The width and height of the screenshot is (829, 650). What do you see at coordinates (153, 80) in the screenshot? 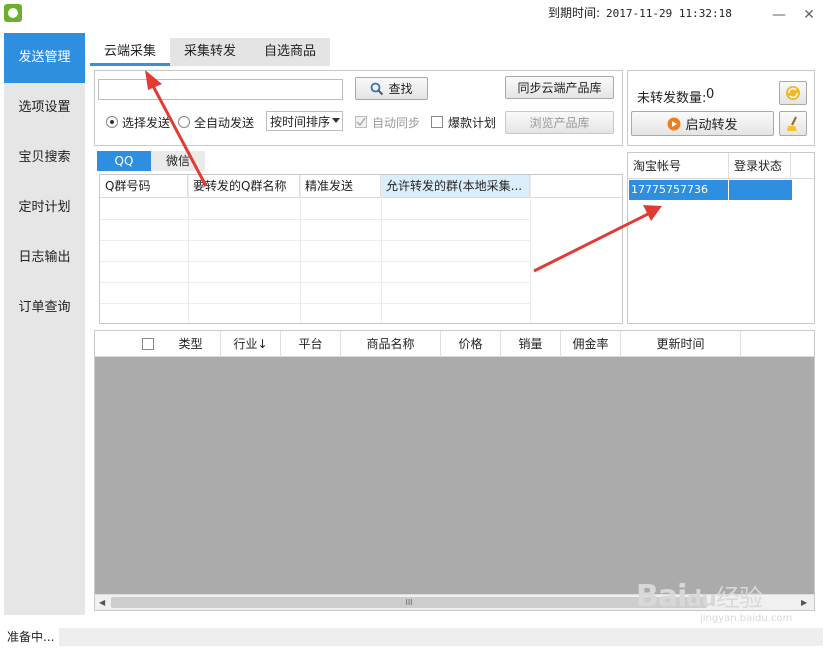
I see `arrow-head-tab` at bounding box center [153, 80].